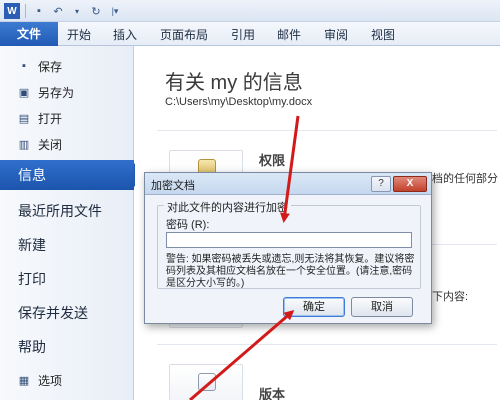  I want to click on redo-icon: ↻, so click(96, 11).